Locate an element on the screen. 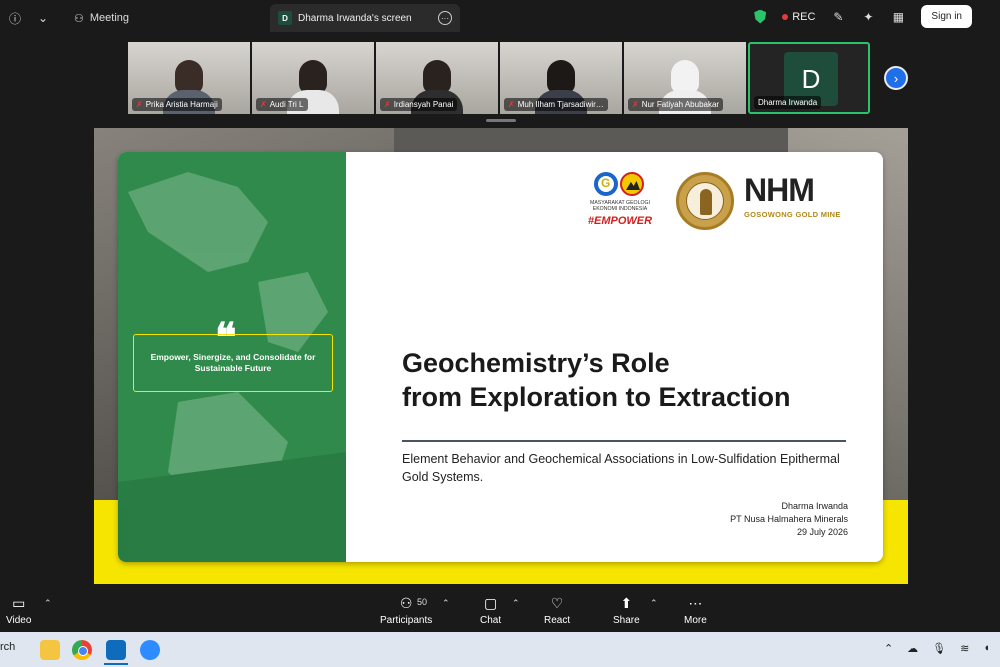 The height and width of the screenshot is (667, 1000). meeting-tab: ⚇ Meeting is located at coordinates (101, 18).